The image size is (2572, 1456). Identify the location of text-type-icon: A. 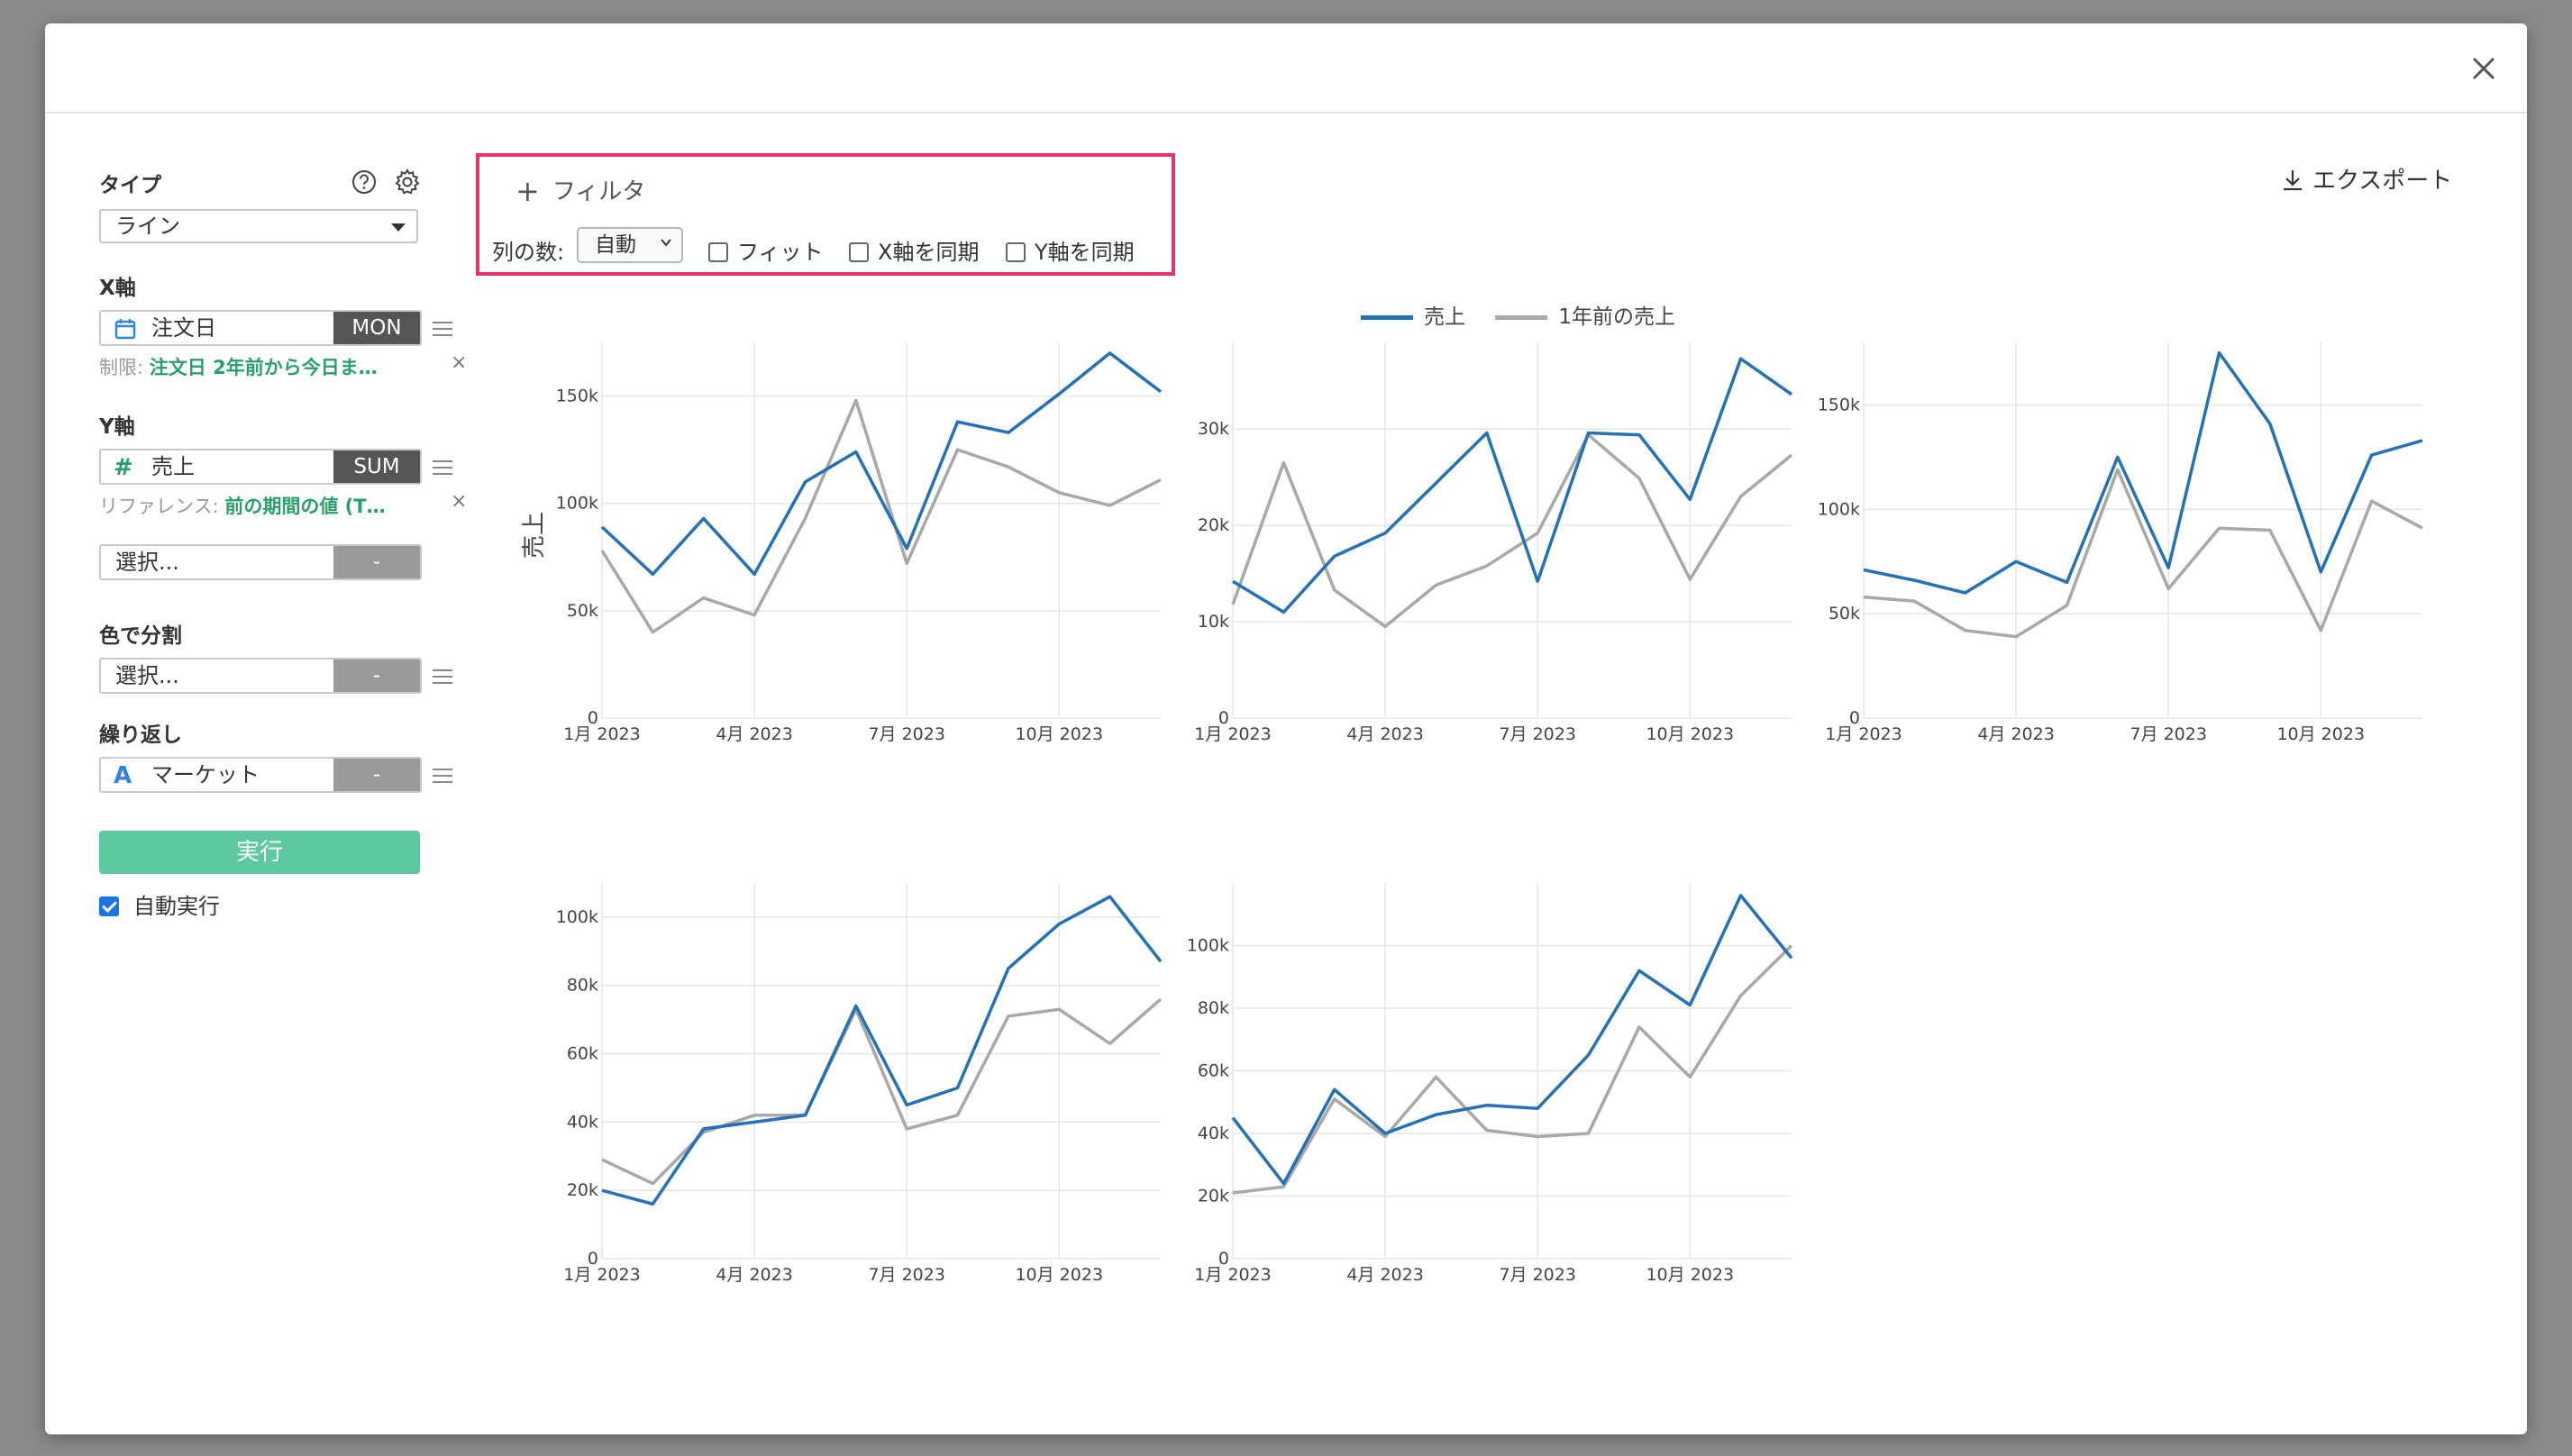
(123, 775).